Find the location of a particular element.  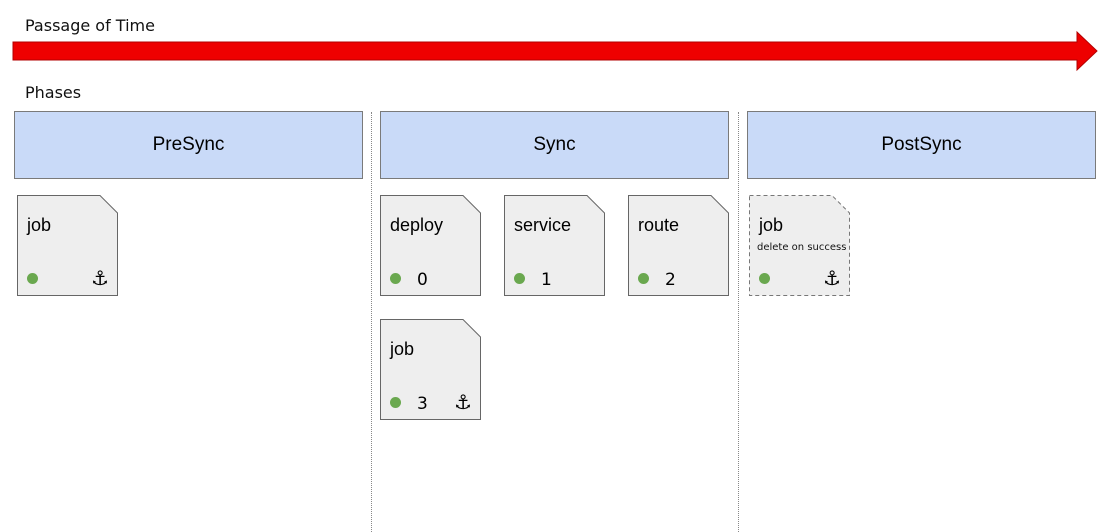

phase-postsync-header: PostSync is located at coordinates (921, 145).